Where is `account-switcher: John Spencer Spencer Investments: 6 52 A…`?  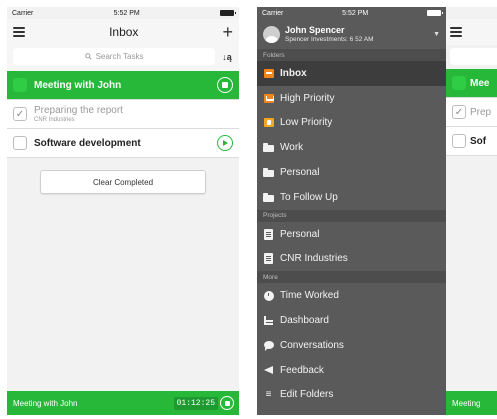 account-switcher: John Spencer Spencer Investments: 6 52 A… is located at coordinates (351, 34).